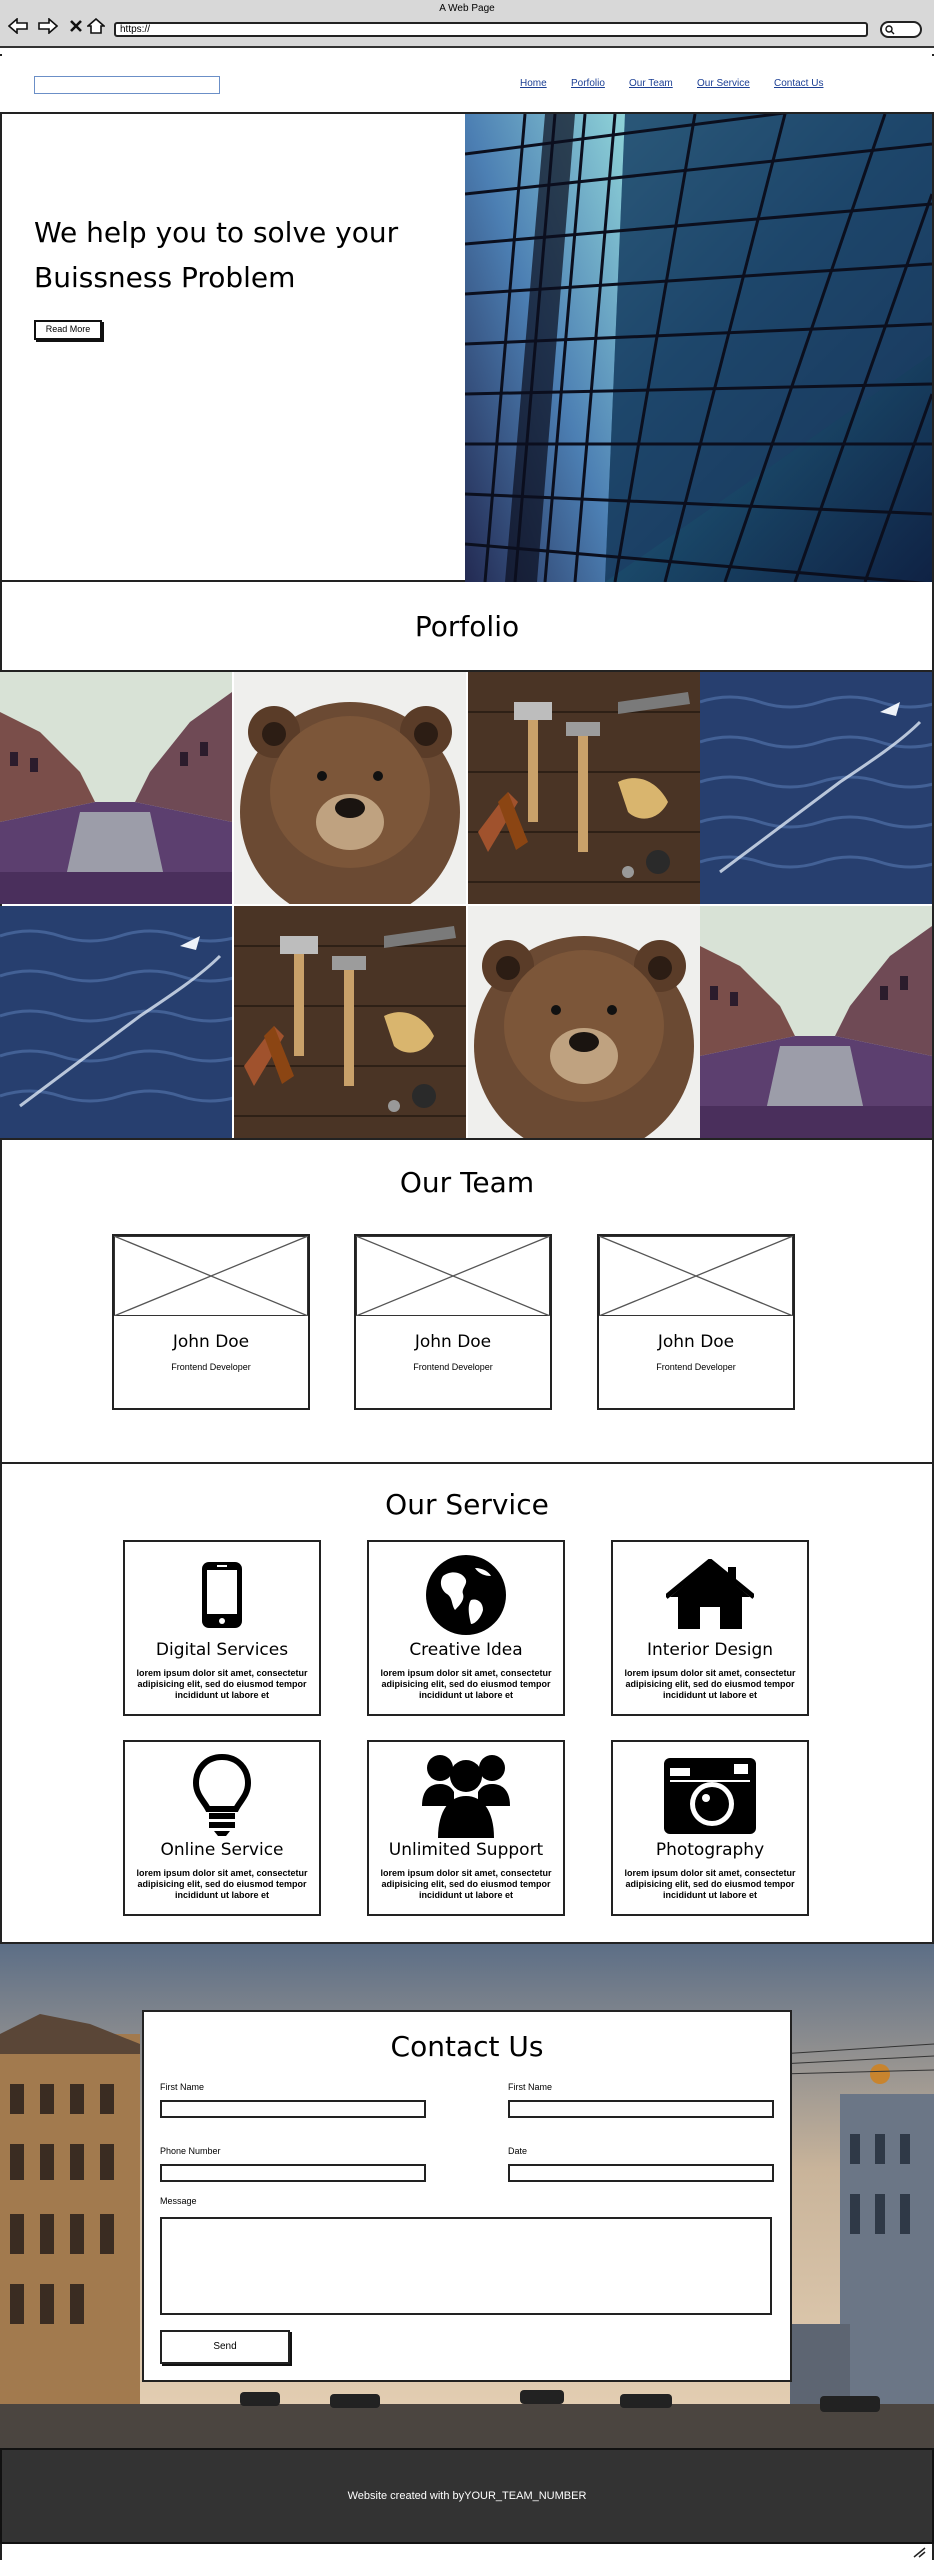  Describe the element at coordinates (466, 1795) in the screenshot. I see `users-group-icon` at that location.